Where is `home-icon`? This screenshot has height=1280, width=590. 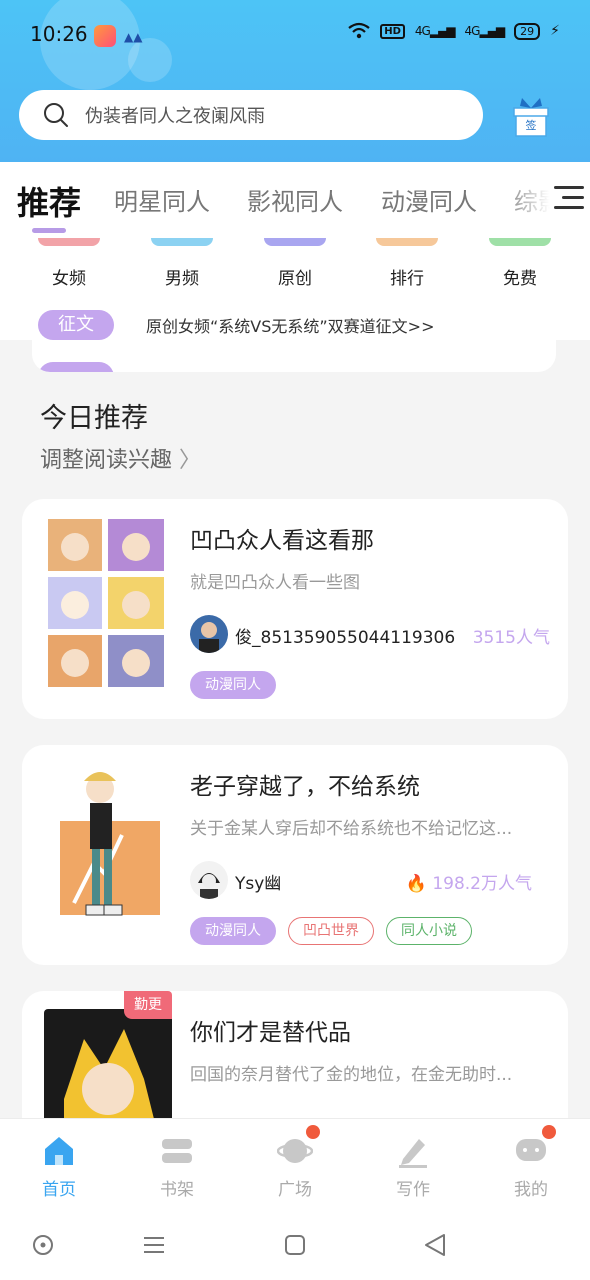 home-icon is located at coordinates (59, 1151).